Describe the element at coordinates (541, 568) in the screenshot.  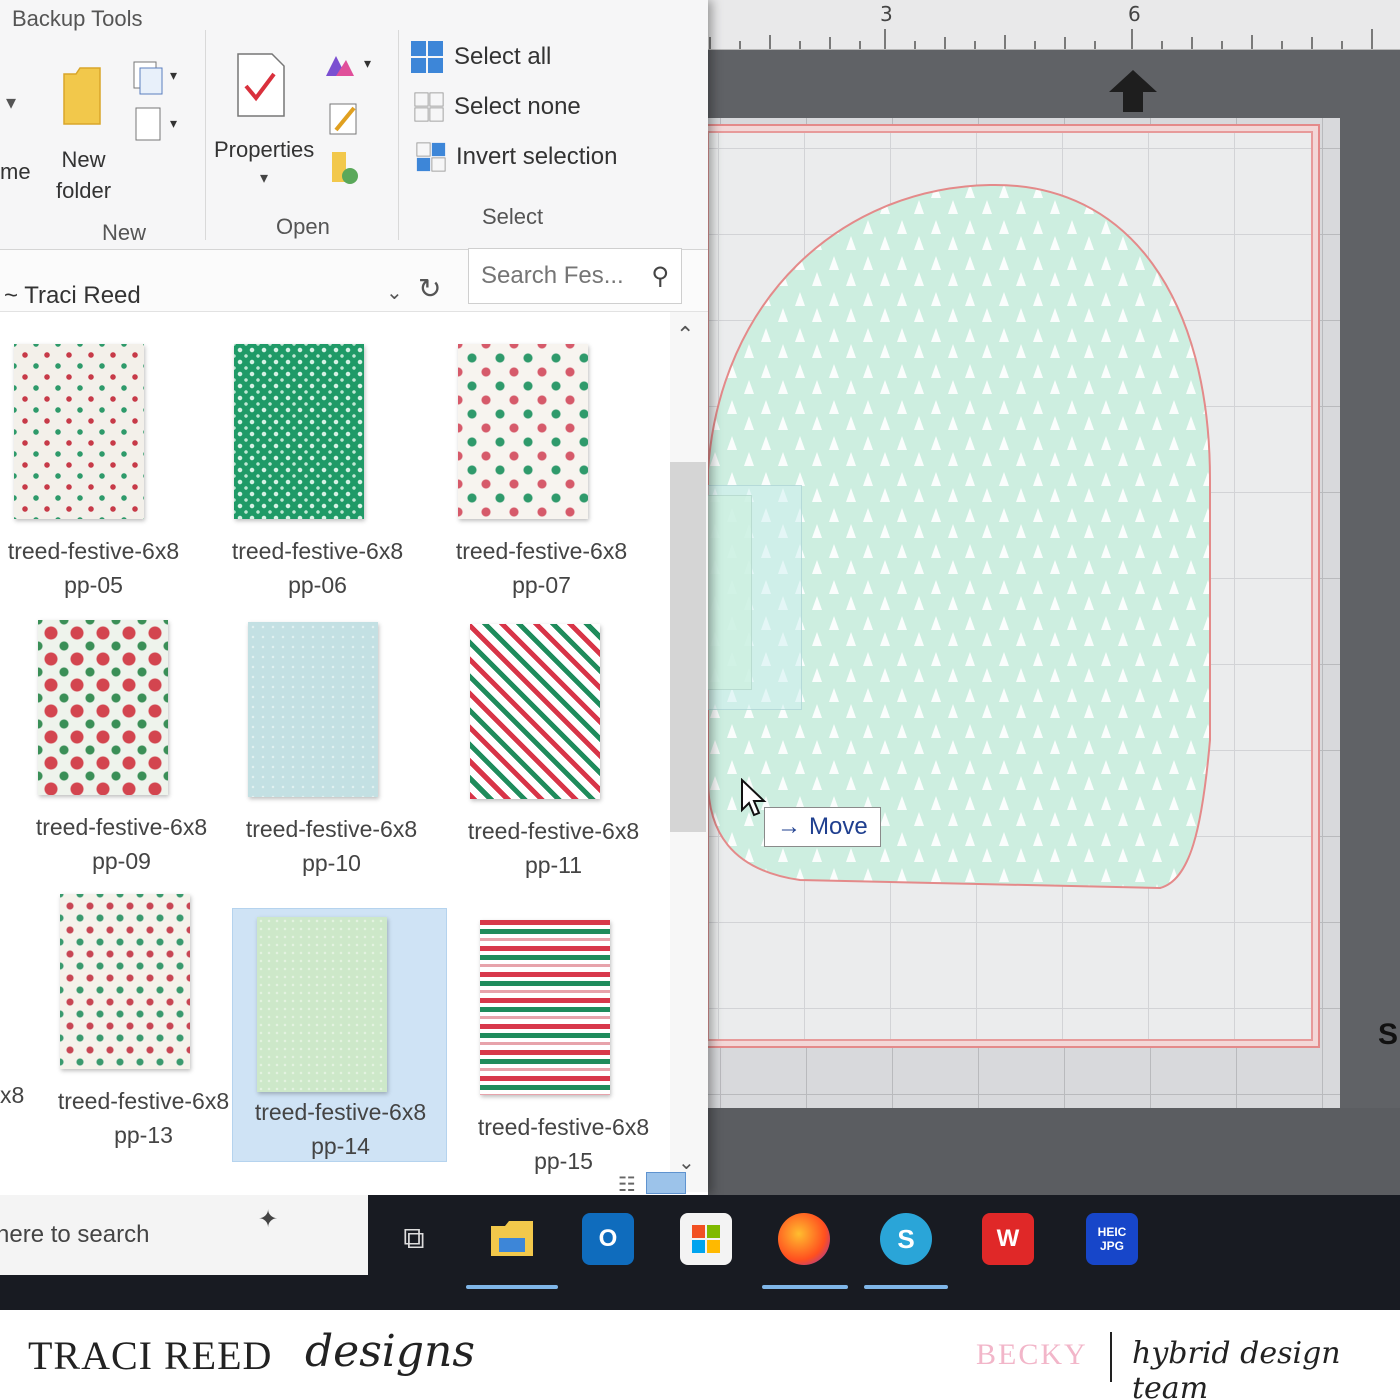
I see `file-name: treed-festive-6x8 pp-07` at that location.